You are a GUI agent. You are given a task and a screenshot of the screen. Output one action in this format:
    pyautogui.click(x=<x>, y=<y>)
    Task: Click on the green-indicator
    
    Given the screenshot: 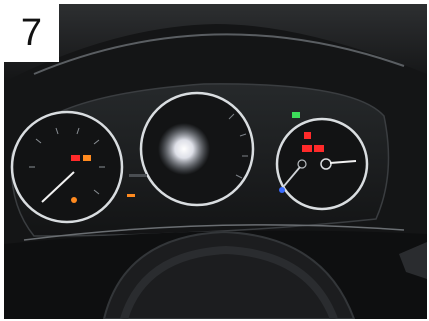 What is the action you would take?
    pyautogui.click(x=296, y=115)
    